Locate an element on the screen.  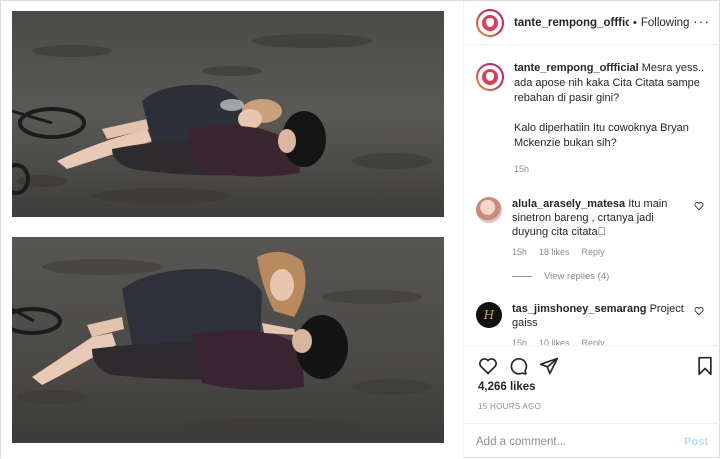
post-header: tante_rempong_offficial • Following ··· is located at coordinates (592, 23).